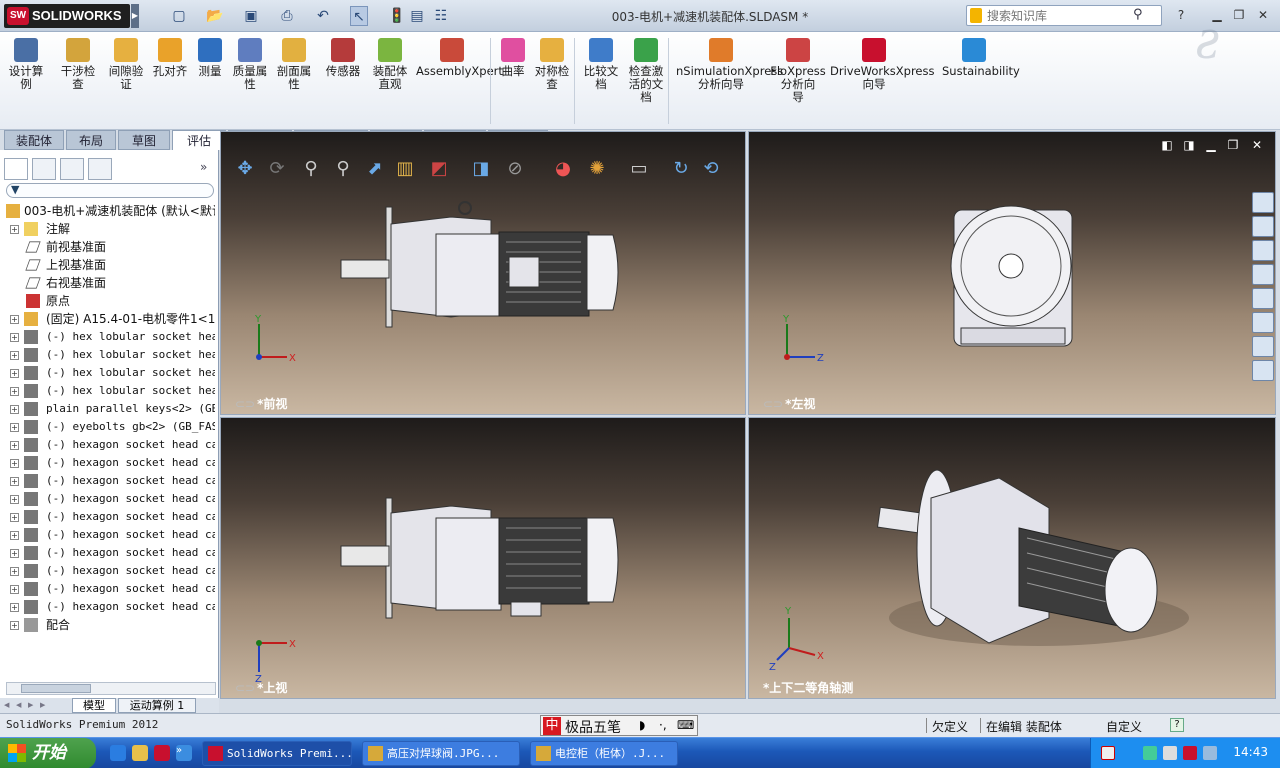 The image size is (1280, 768). I want to click on view-palette-icon, so click(1263, 274).